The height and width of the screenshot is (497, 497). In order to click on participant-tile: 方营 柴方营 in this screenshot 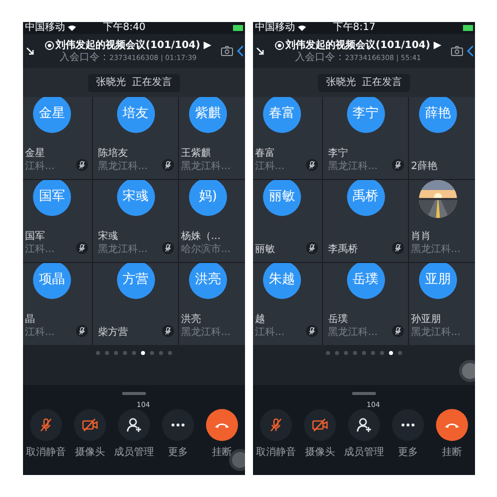, I will do `click(135, 304)`.